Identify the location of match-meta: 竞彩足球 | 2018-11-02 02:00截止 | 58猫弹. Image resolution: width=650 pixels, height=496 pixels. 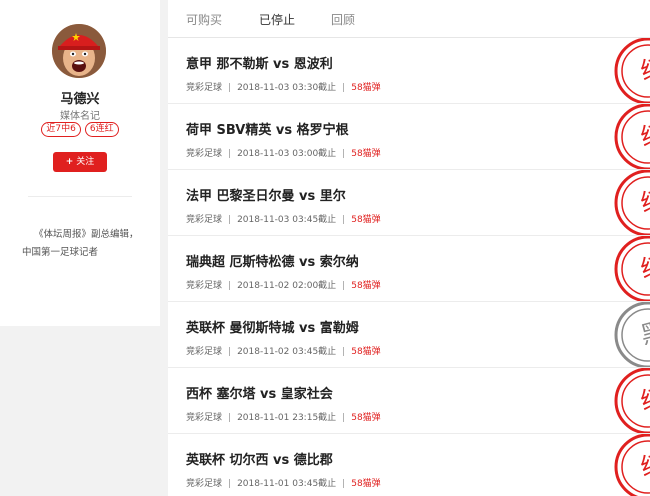
(283, 286).